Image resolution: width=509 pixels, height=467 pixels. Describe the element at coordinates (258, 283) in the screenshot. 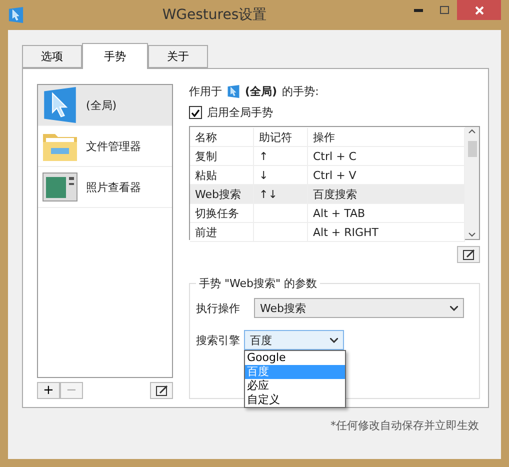

I see `group-title: 手势 "Web搜索" 的参数` at that location.